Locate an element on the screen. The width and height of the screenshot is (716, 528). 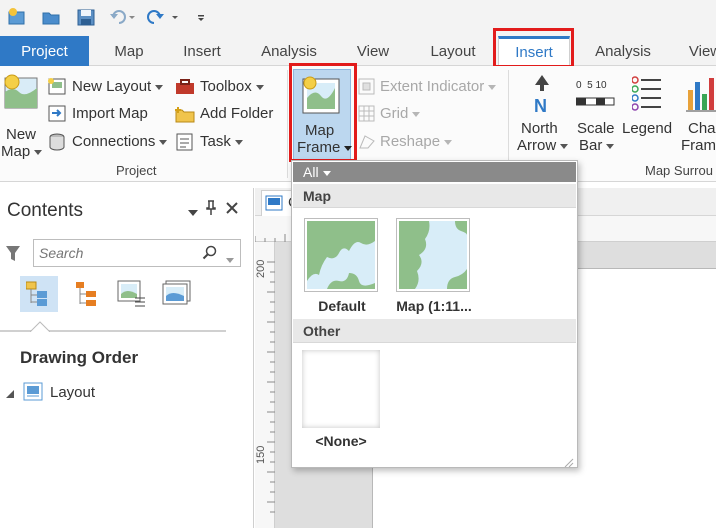
layout-view-icon is located at coordinates (274, 205).